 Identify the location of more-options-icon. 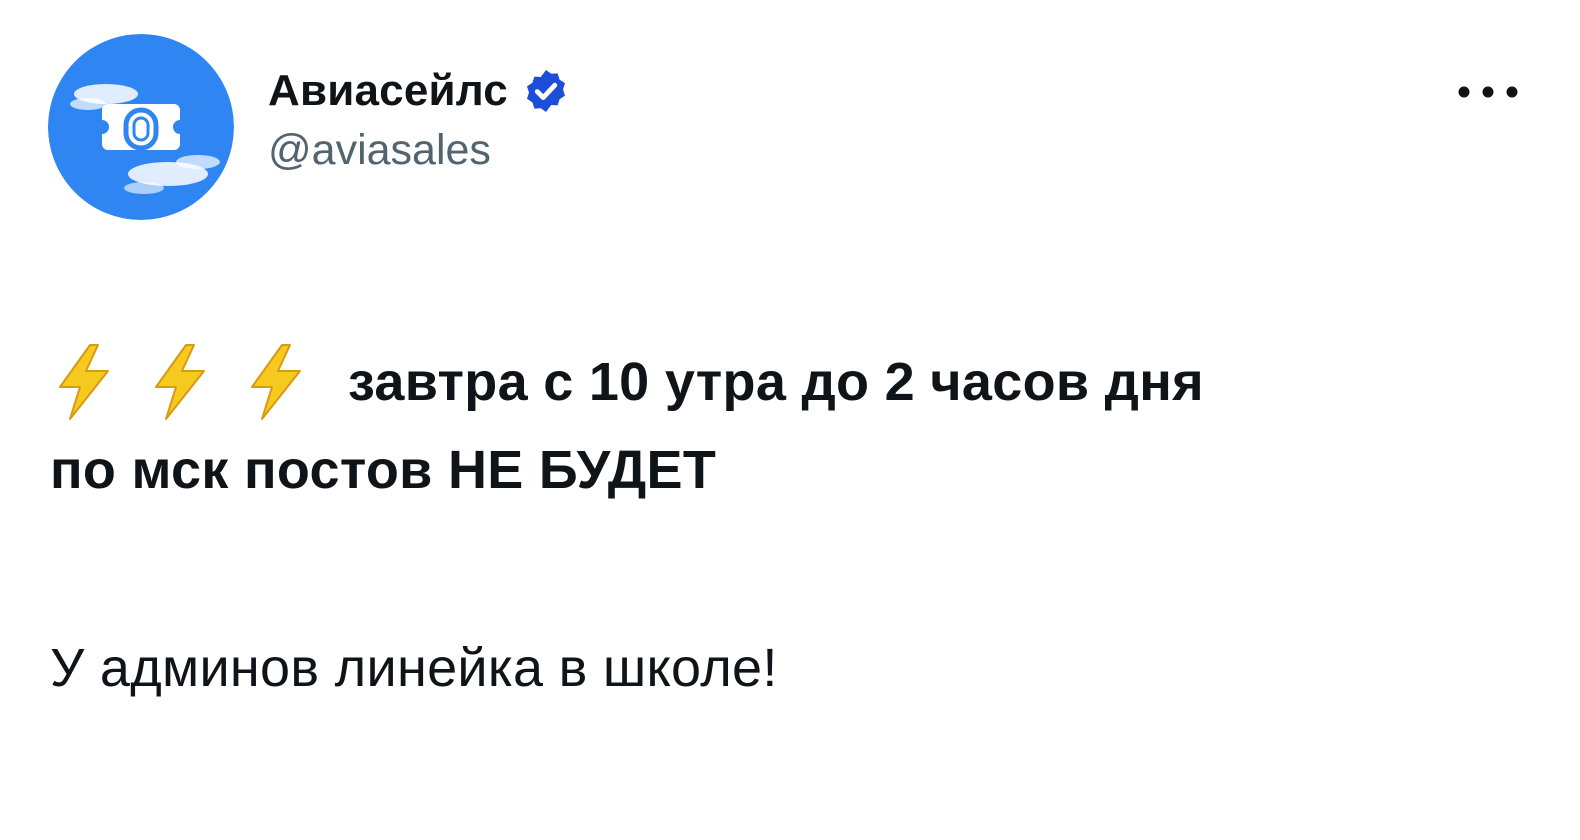
(1488, 92).